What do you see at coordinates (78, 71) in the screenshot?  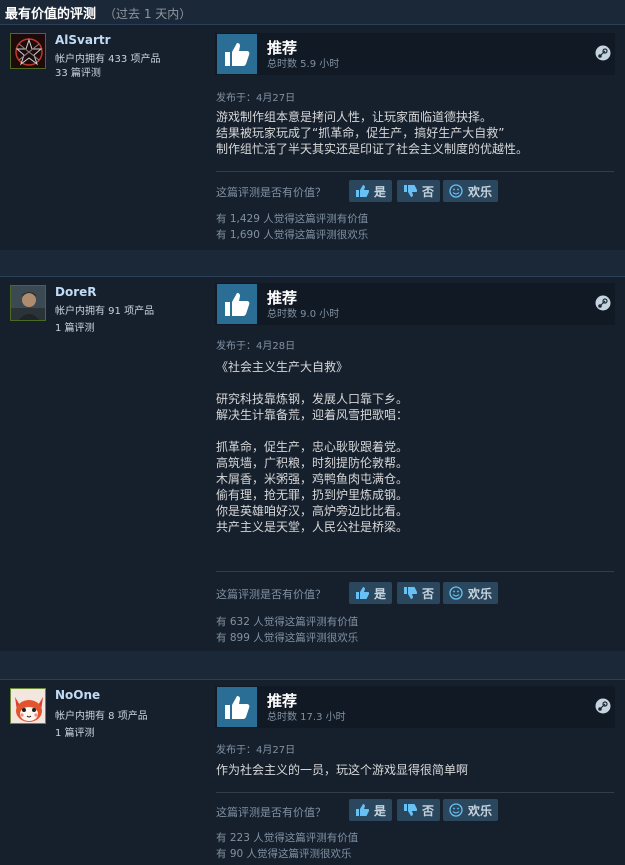 I see `author-review-count: 33 篇评测` at bounding box center [78, 71].